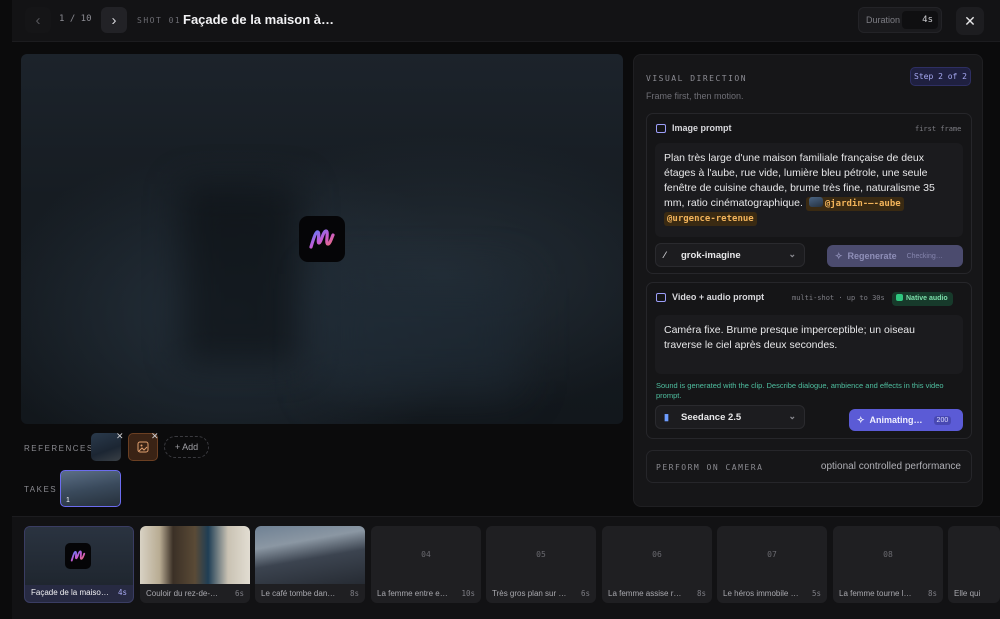 This screenshot has width=1000, height=619. I want to click on add-reference-button: + Add, so click(186, 447).